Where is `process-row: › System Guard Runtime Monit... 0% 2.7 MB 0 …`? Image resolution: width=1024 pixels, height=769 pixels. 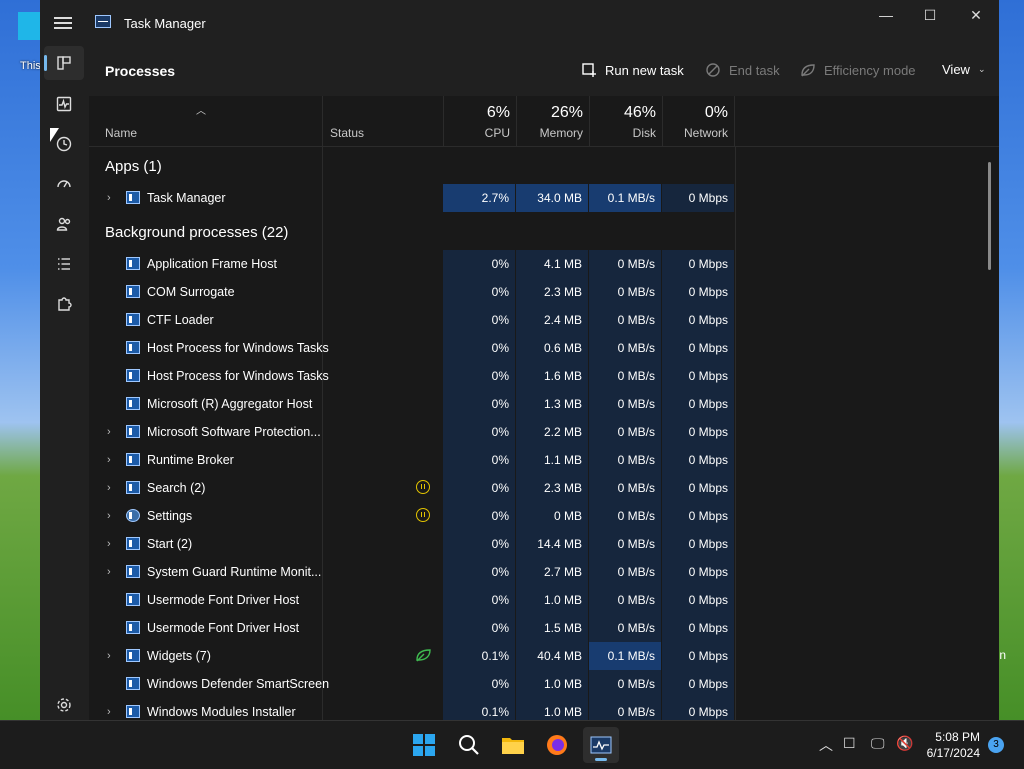 process-row: › System Guard Runtime Monit... 0% 2.7 MB 0 … is located at coordinates (544, 572).